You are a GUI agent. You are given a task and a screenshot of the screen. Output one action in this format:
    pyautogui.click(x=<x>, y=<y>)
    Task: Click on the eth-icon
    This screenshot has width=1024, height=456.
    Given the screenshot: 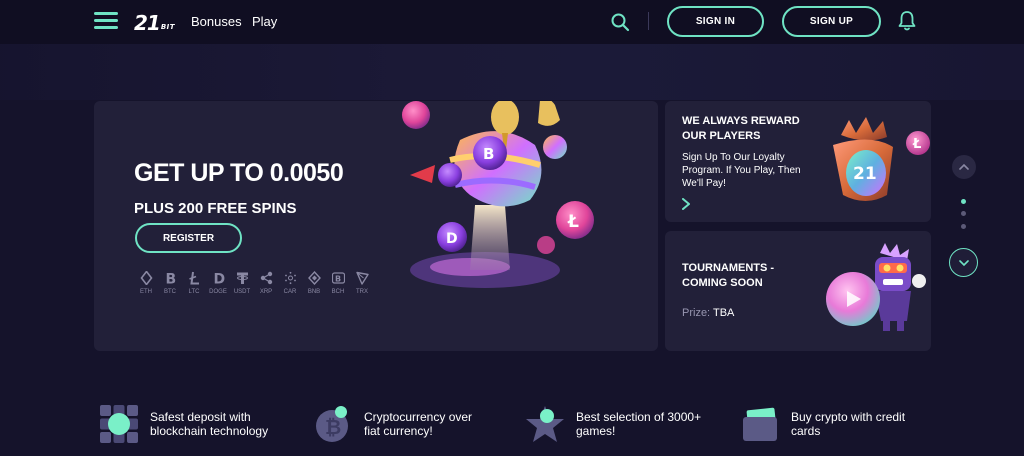 What is the action you would take?
    pyautogui.click(x=146, y=278)
    